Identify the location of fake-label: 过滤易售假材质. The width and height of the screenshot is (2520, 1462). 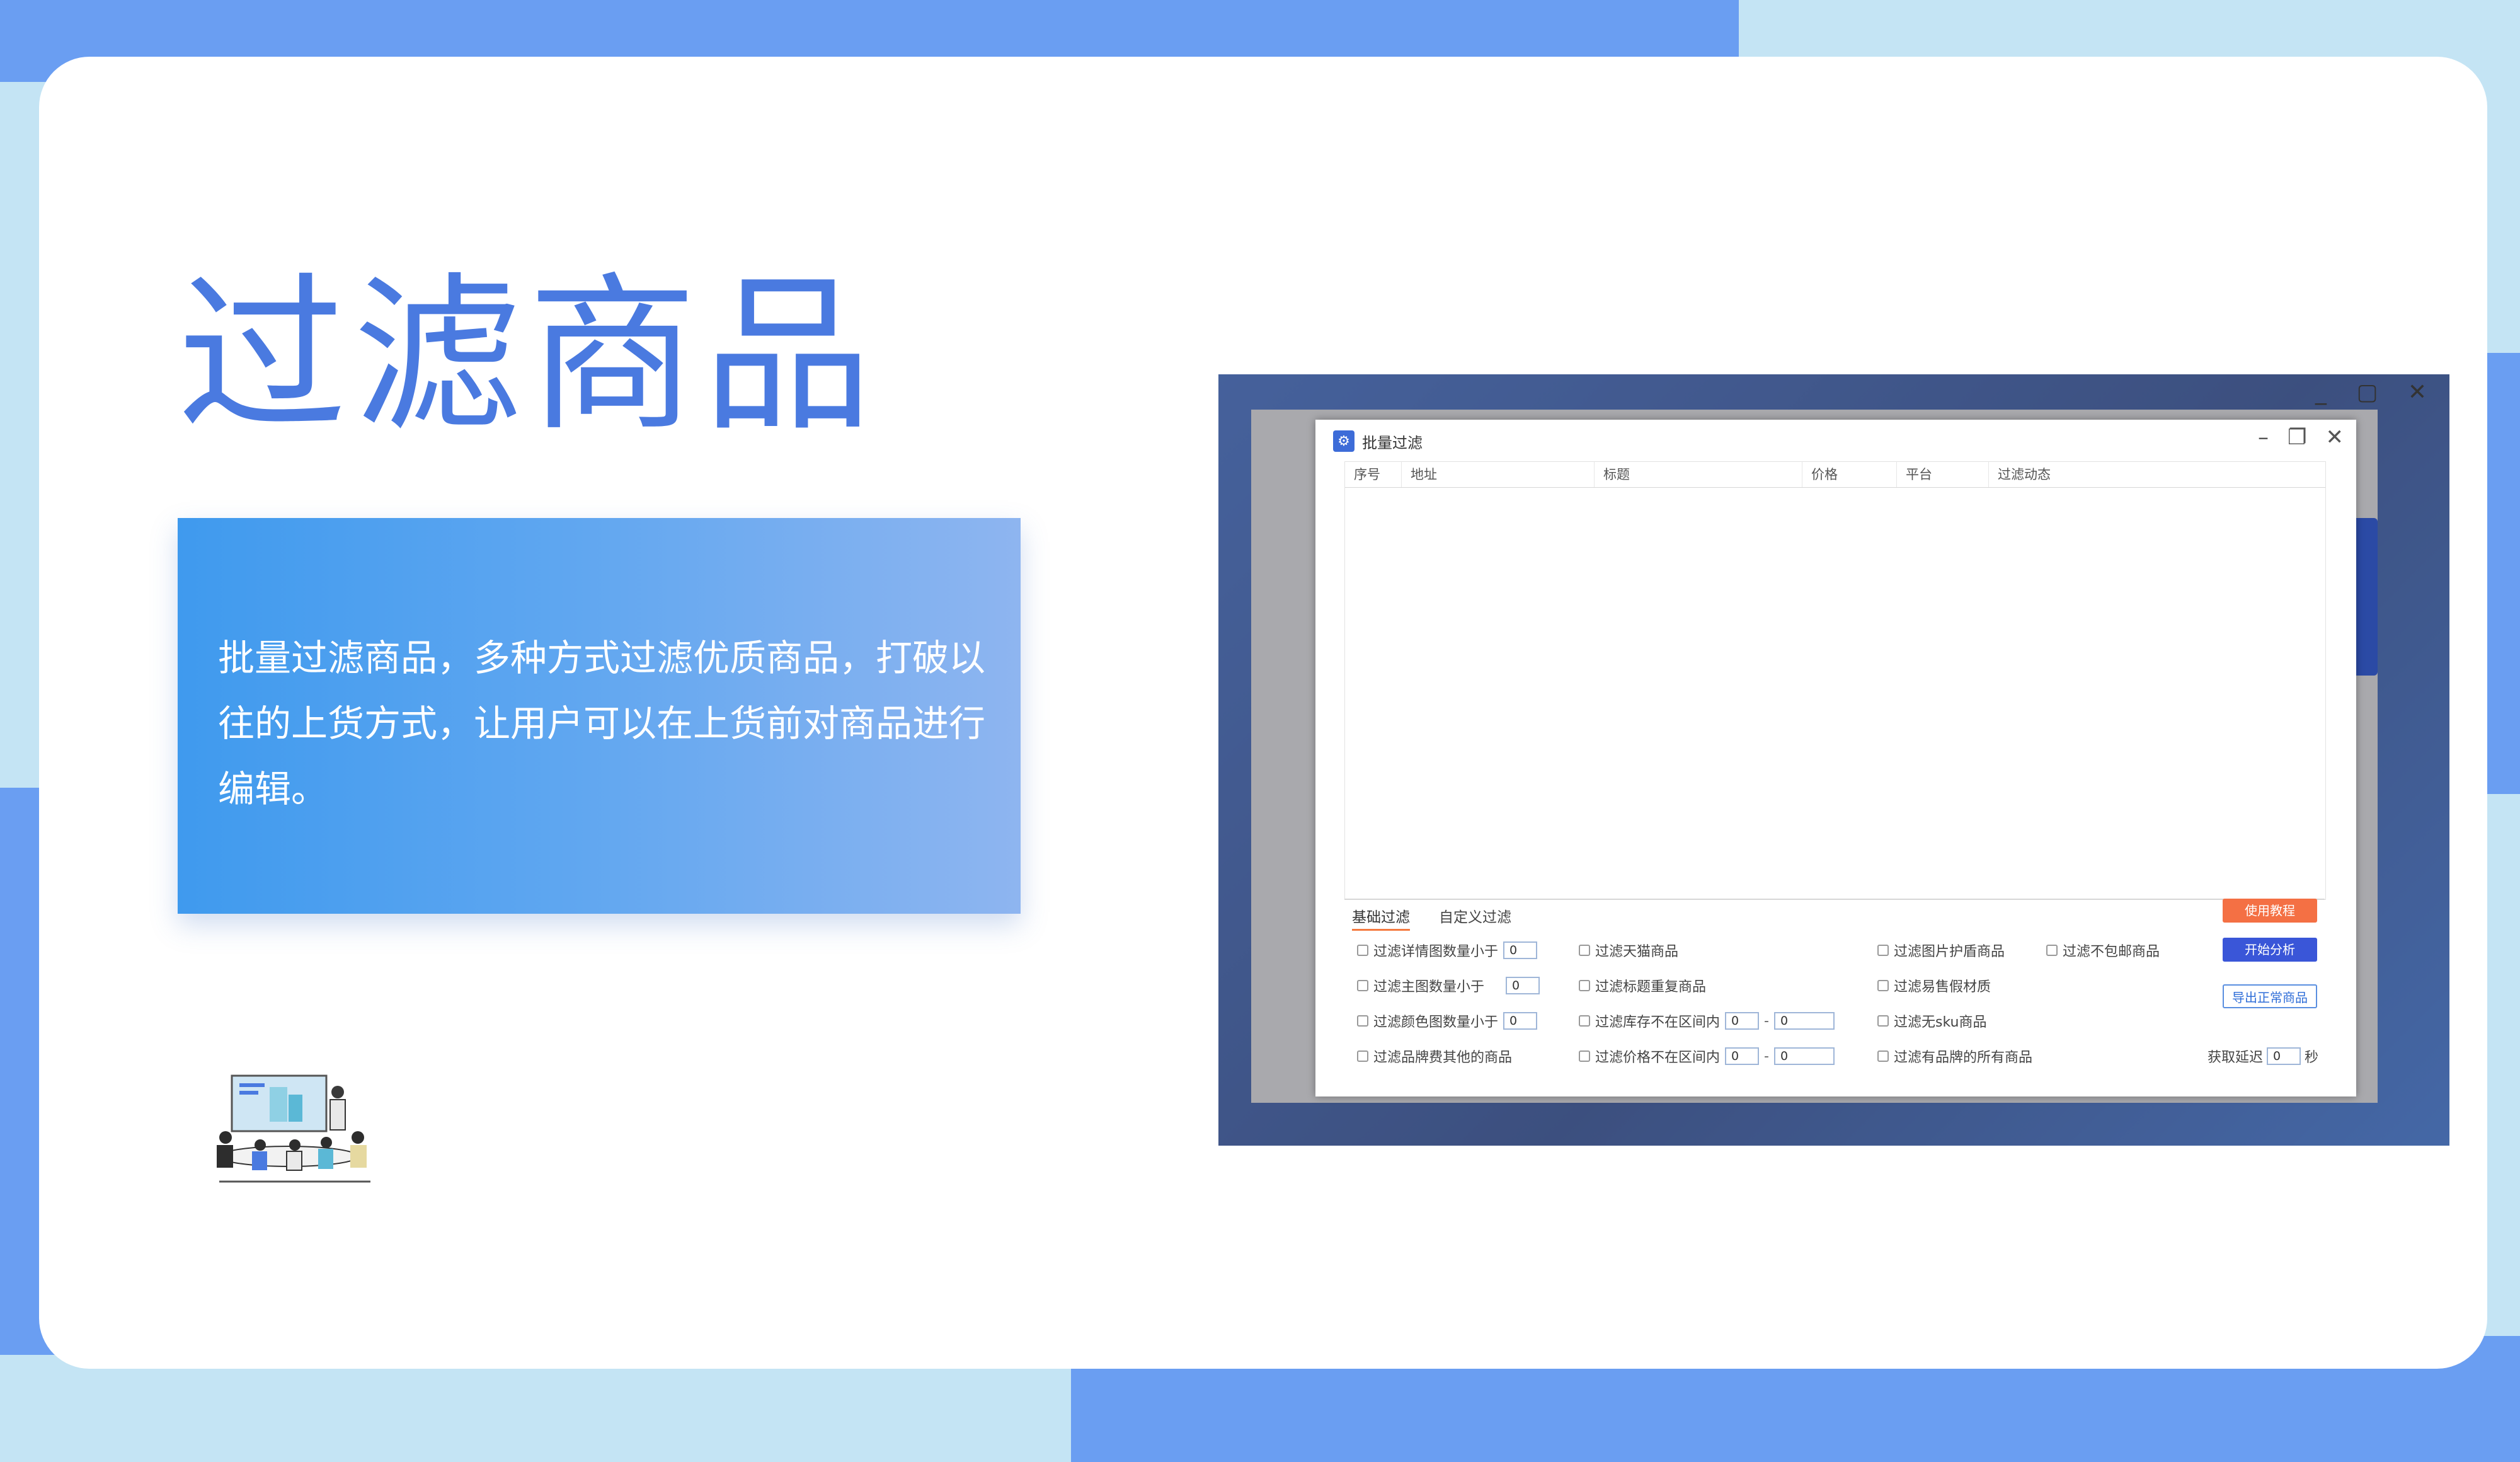
(1942, 987).